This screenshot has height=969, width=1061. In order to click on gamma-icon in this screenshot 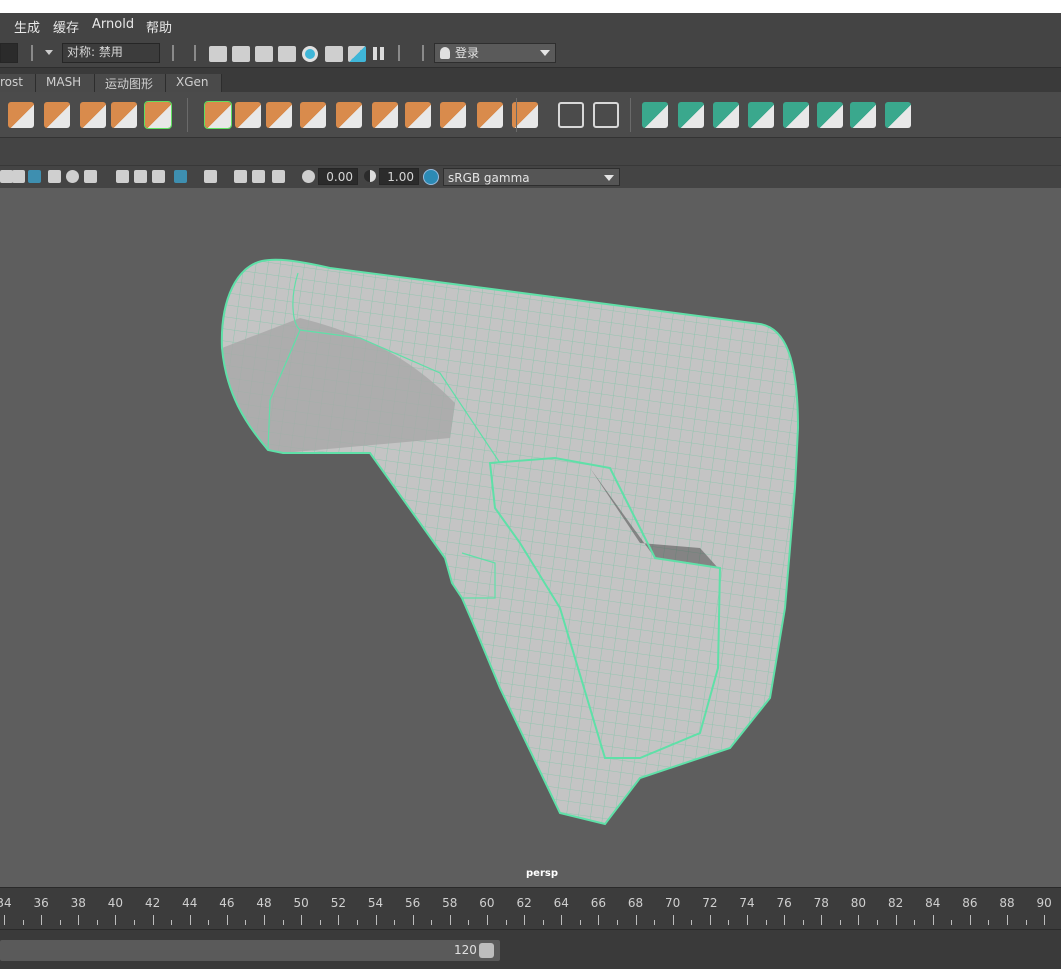, I will do `click(370, 176)`.